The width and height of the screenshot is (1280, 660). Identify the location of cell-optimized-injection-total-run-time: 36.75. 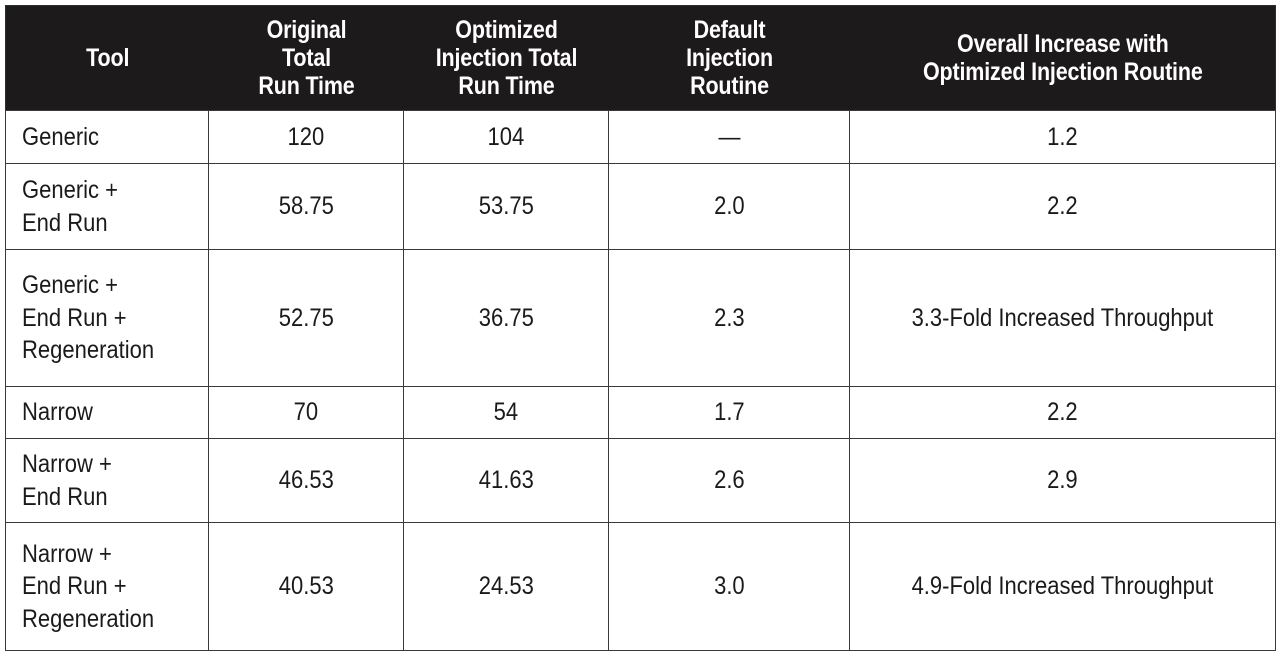
(506, 318).